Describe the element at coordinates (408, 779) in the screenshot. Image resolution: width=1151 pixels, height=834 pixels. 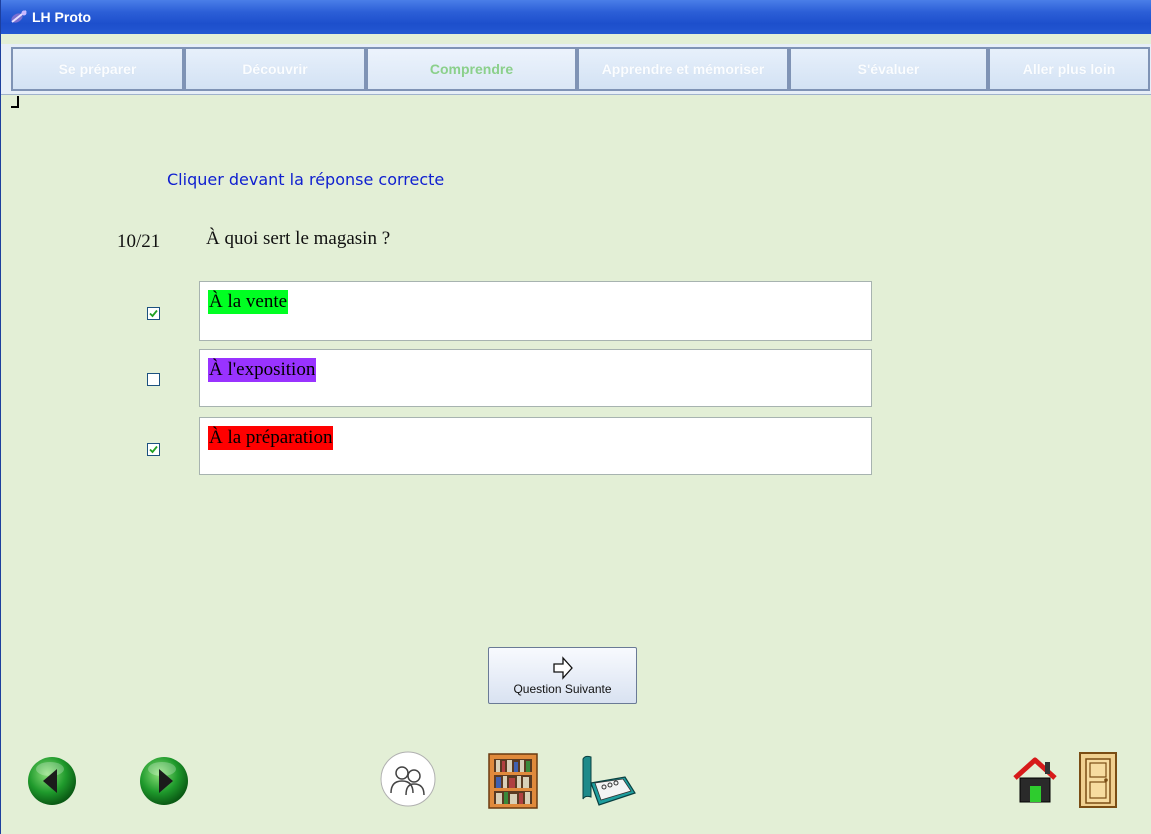
I see `people-icon` at that location.